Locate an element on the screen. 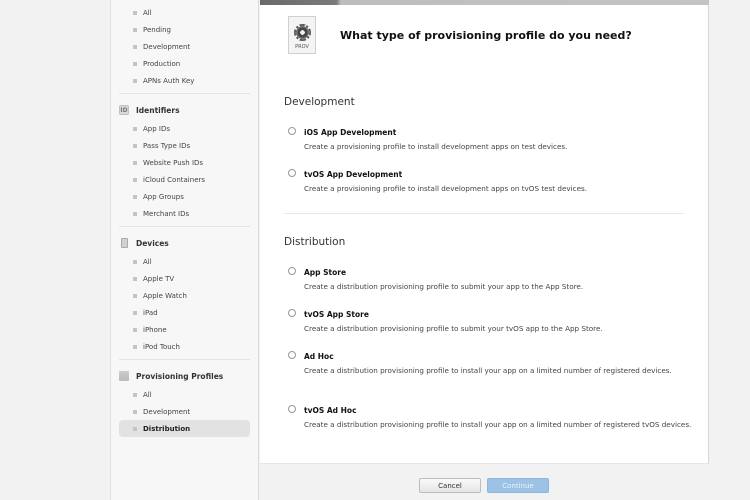  sidebar-item-certificates-pending: Pending is located at coordinates (184, 29).